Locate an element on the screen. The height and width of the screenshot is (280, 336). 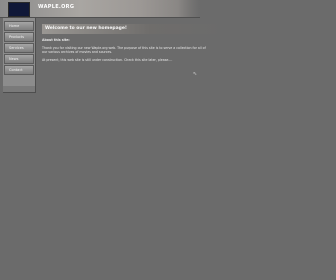
banner-title: Welcome to our new homepage! is located at coordinates (86, 28).